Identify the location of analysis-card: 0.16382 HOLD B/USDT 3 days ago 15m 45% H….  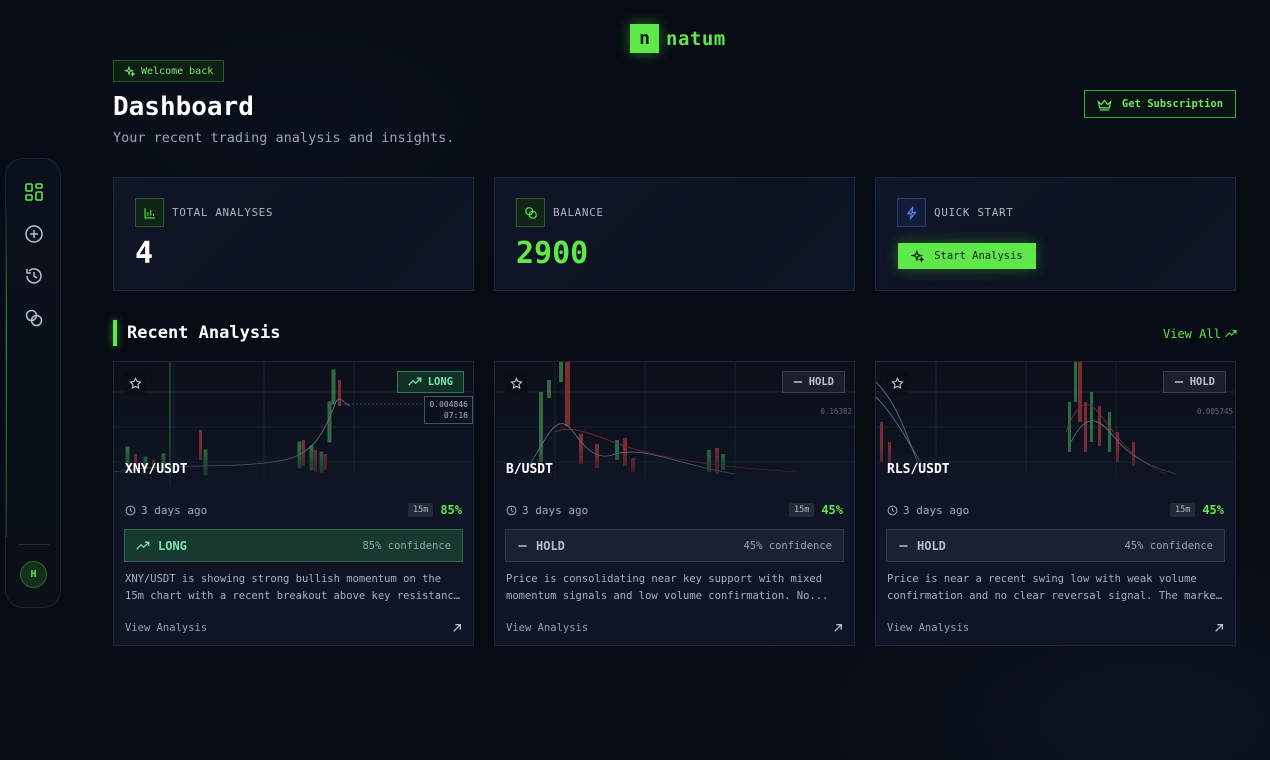
(674, 503).